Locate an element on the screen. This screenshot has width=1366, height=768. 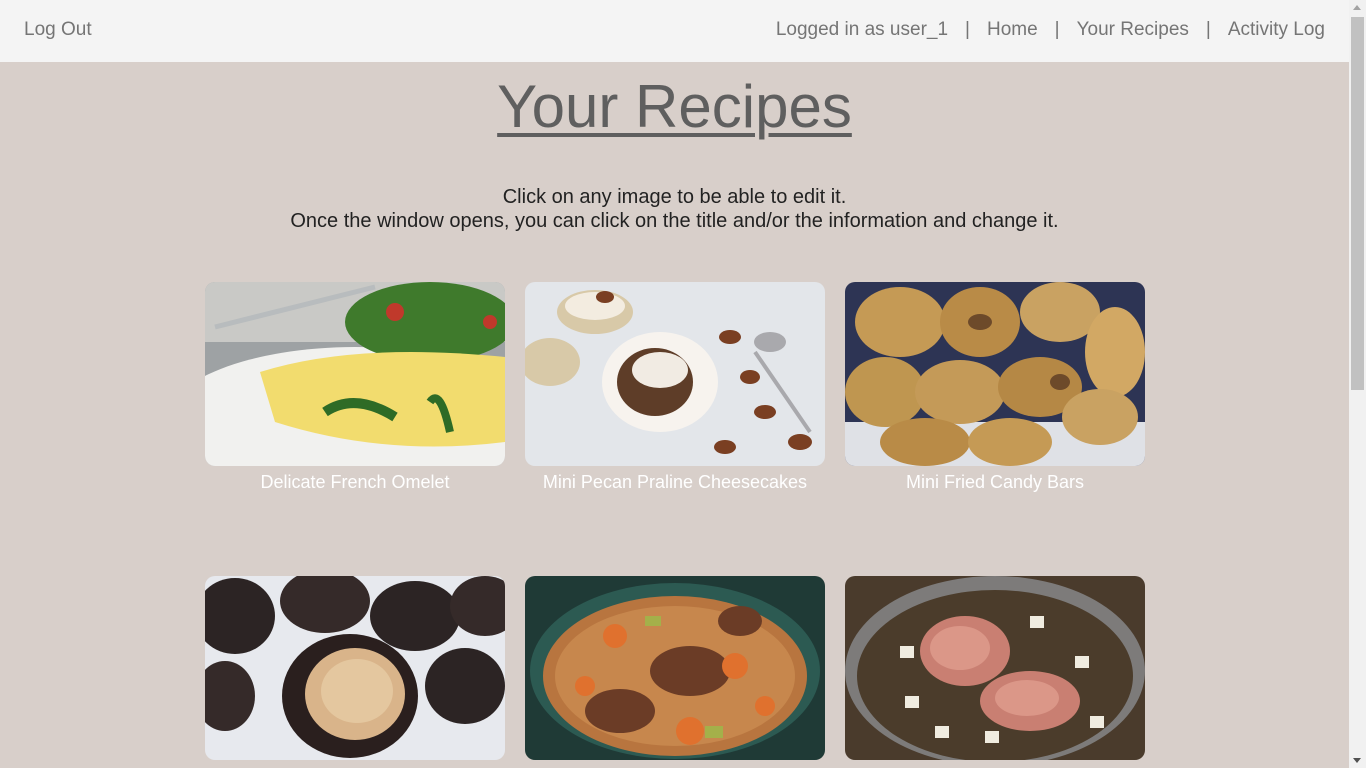
recipe-card: Mini Fried Candy Bars is located at coordinates (995, 387).